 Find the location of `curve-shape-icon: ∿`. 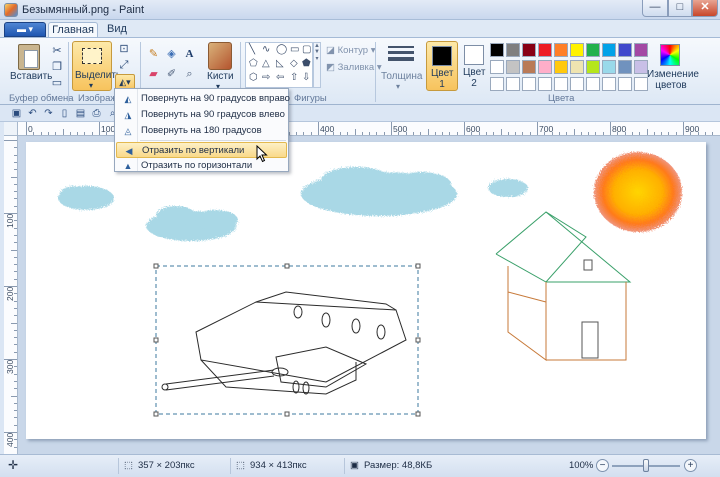

curve-shape-icon: ∿ is located at coordinates (266, 49).